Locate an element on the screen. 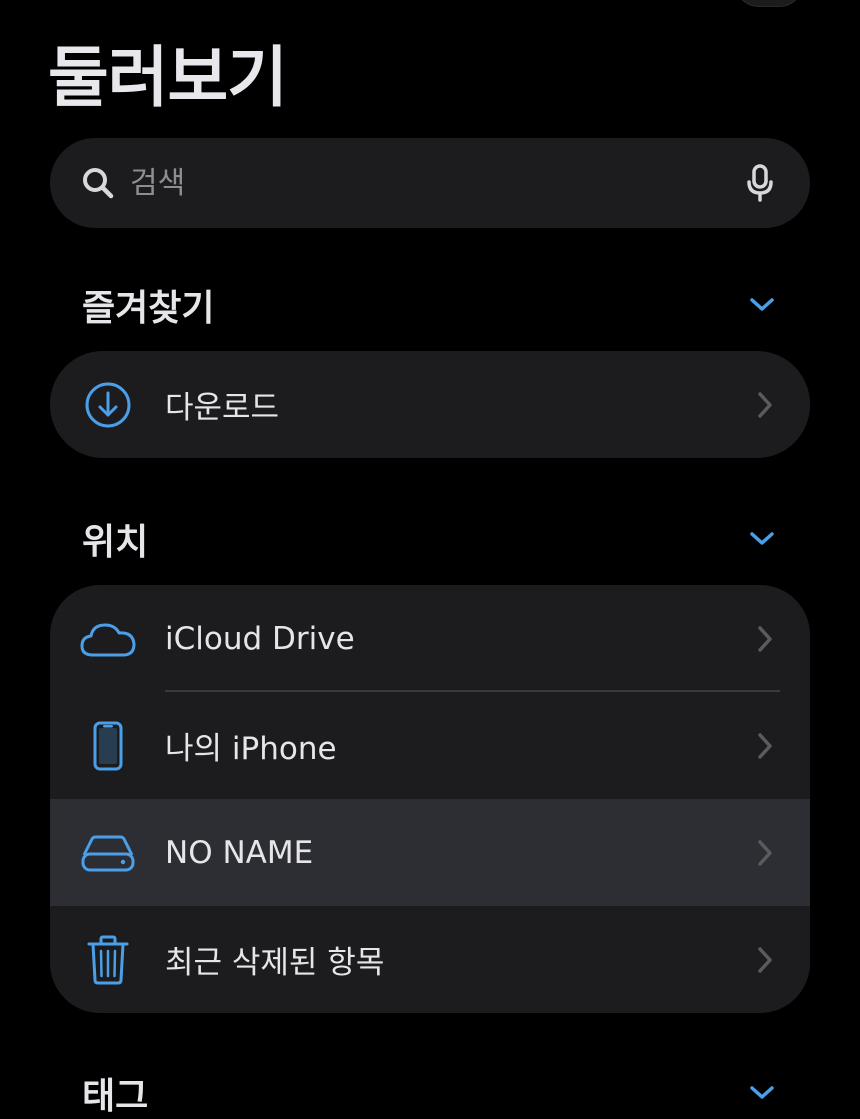  list-item-label: 나의 iPhone is located at coordinates (251, 749).